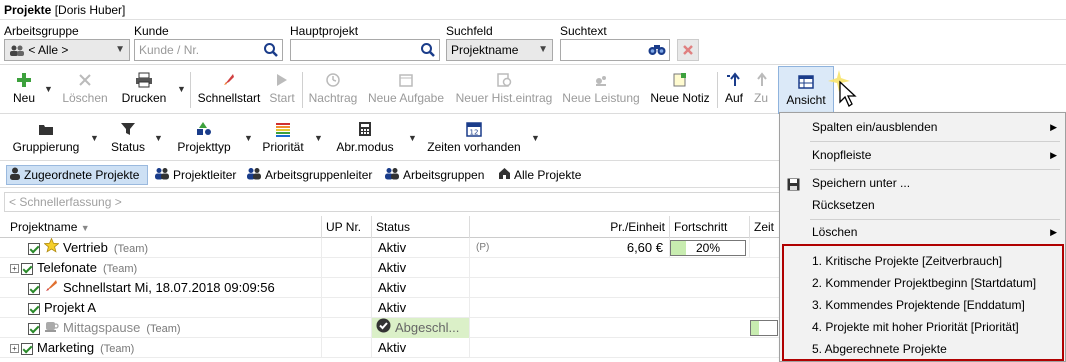 The height and width of the screenshot is (362, 1066). Describe the element at coordinates (390, 268) in the screenshot. I see `table-row: + Telefonate (Team) Aktiv` at that location.